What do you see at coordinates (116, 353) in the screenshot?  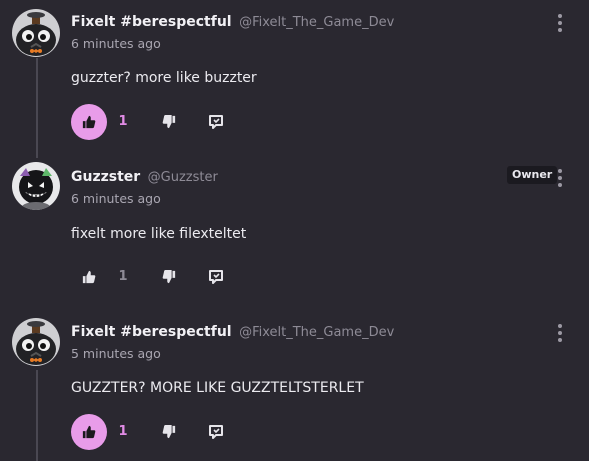 I see `comment-timestamp: 5 minutes ago` at bounding box center [116, 353].